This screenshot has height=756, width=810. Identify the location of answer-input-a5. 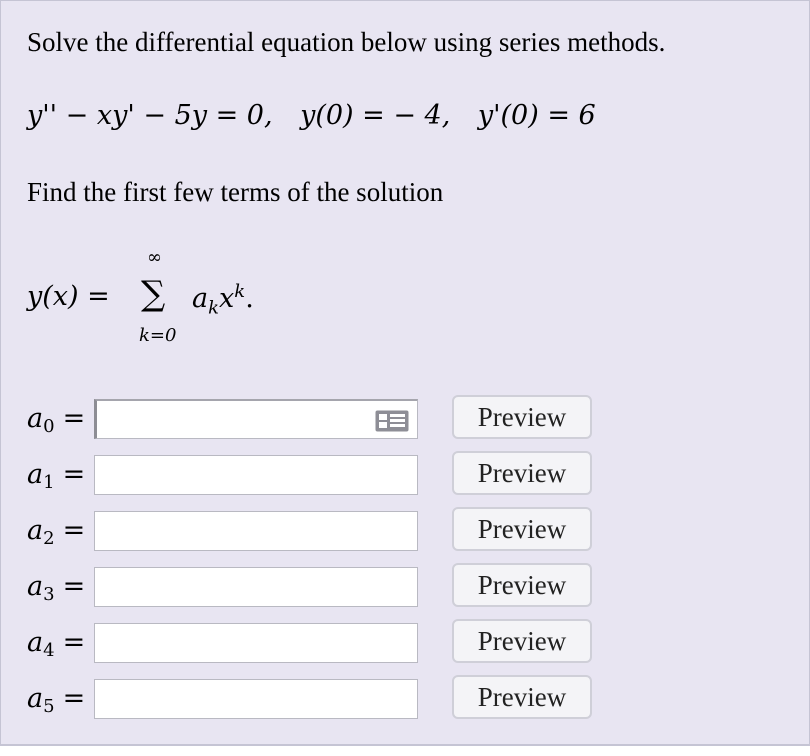
(256, 699).